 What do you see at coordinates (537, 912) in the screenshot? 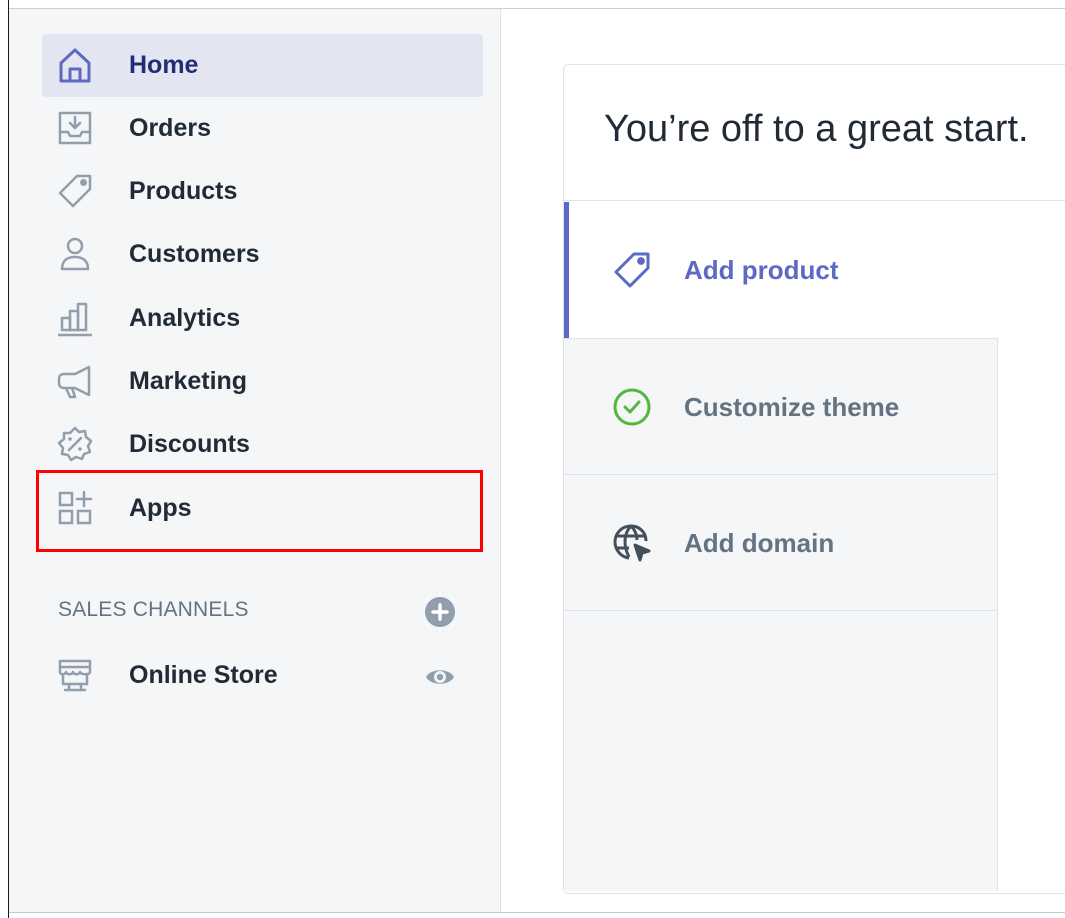
I see `bottom-border` at bounding box center [537, 912].